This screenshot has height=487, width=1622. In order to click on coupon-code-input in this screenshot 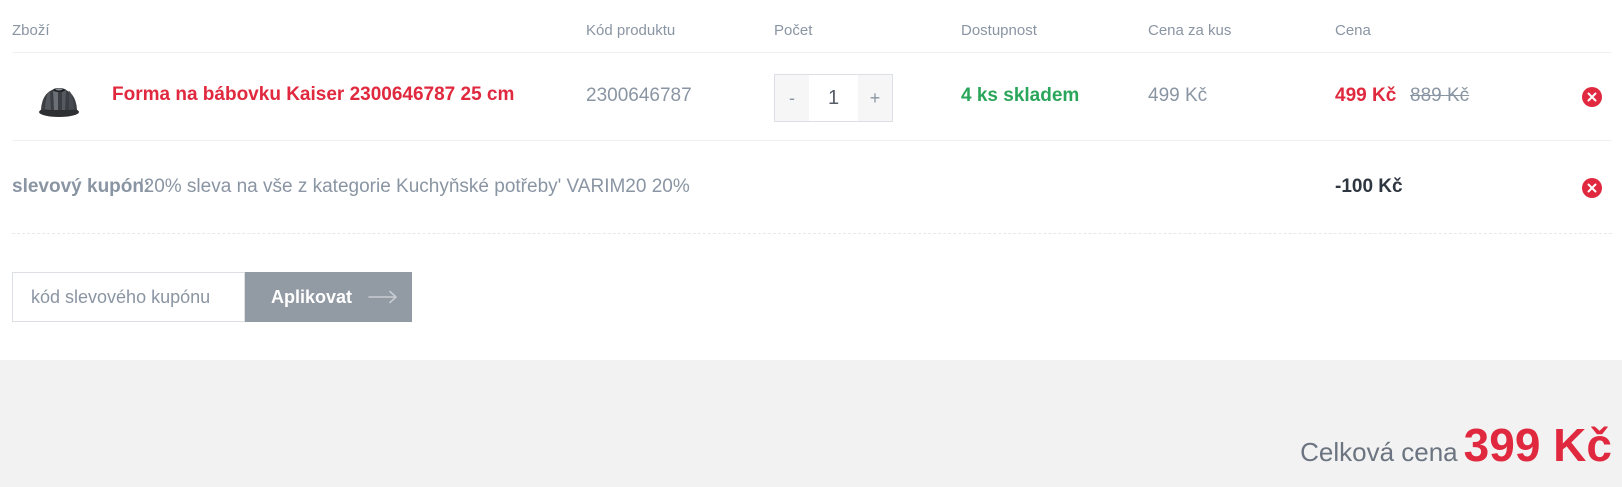, I will do `click(128, 297)`.